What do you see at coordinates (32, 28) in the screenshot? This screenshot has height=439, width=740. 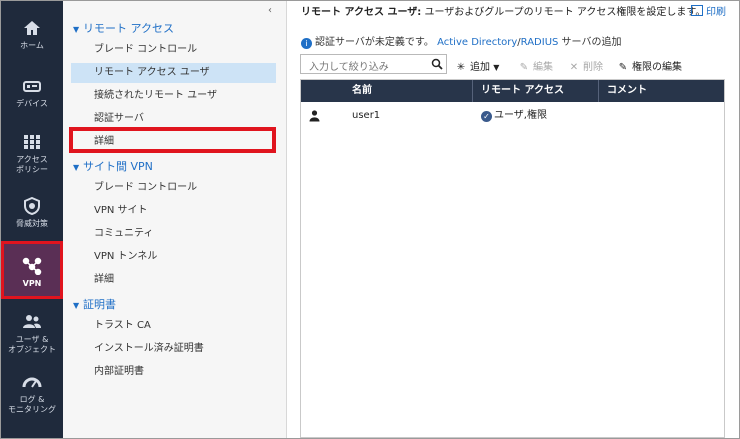 I see `home-icon` at bounding box center [32, 28].